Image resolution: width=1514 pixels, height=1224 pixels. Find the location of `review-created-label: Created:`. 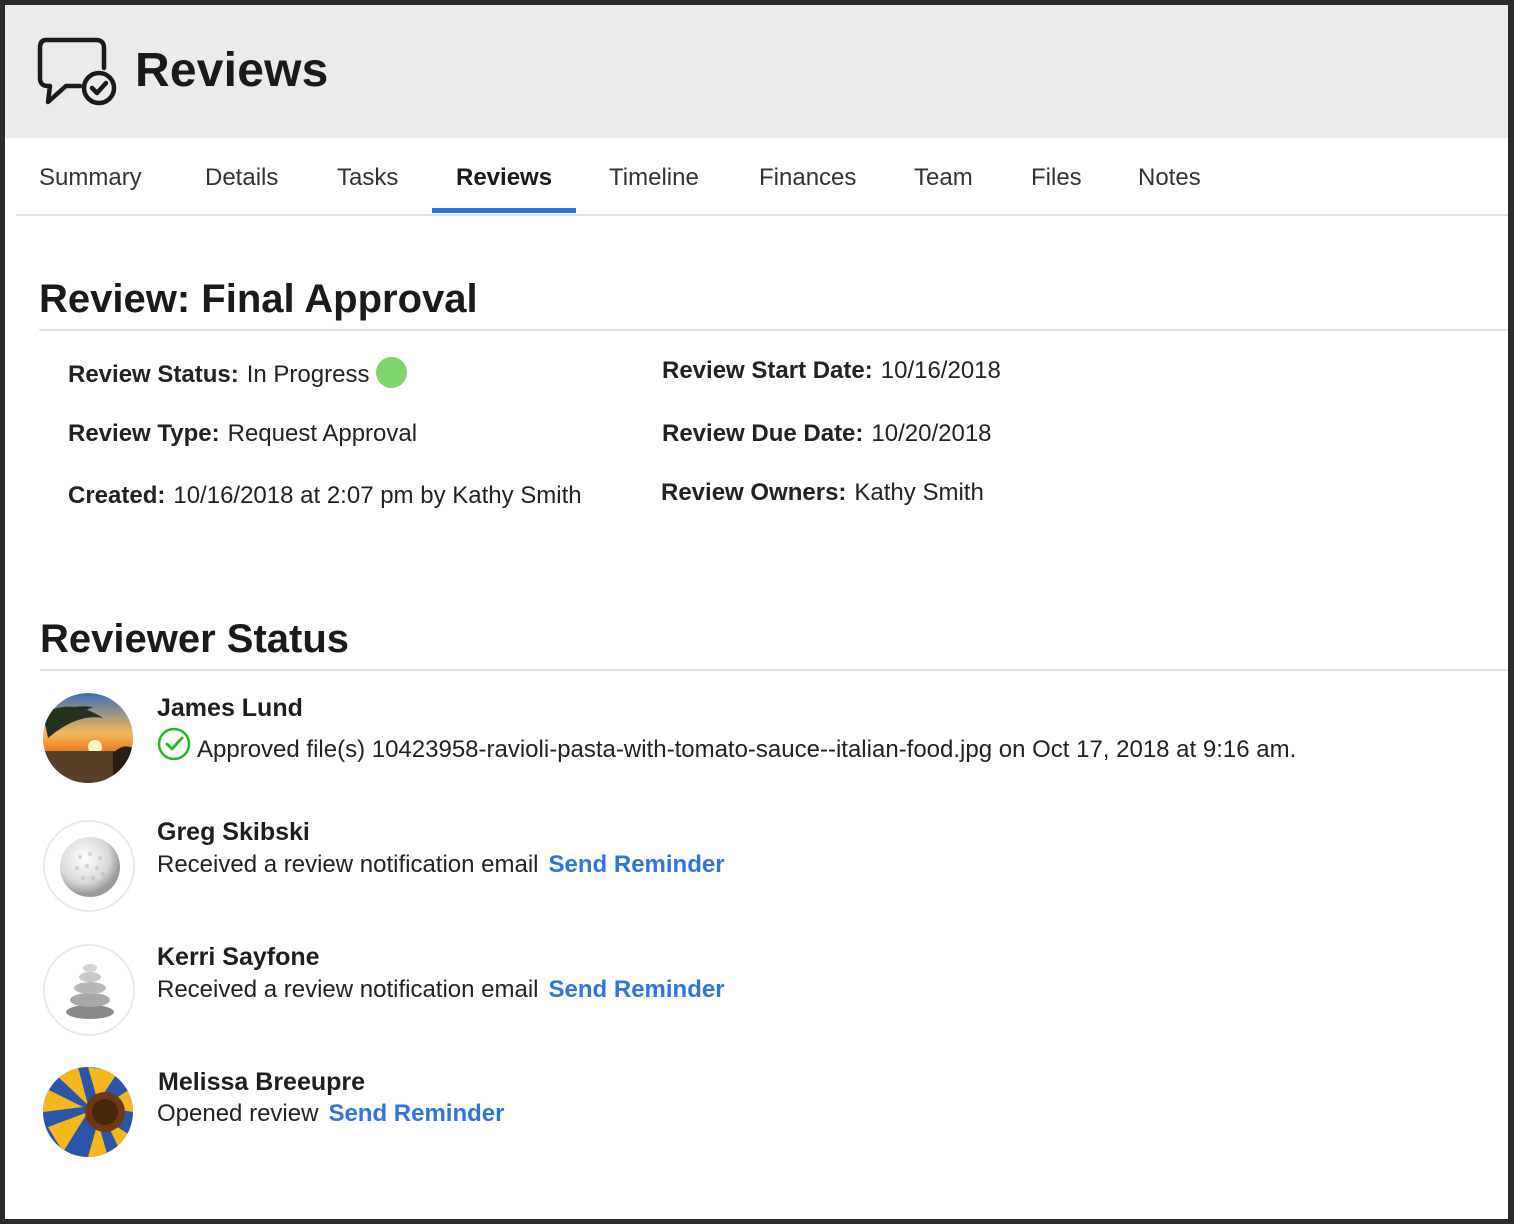

review-created-label: Created: is located at coordinates (117, 495).